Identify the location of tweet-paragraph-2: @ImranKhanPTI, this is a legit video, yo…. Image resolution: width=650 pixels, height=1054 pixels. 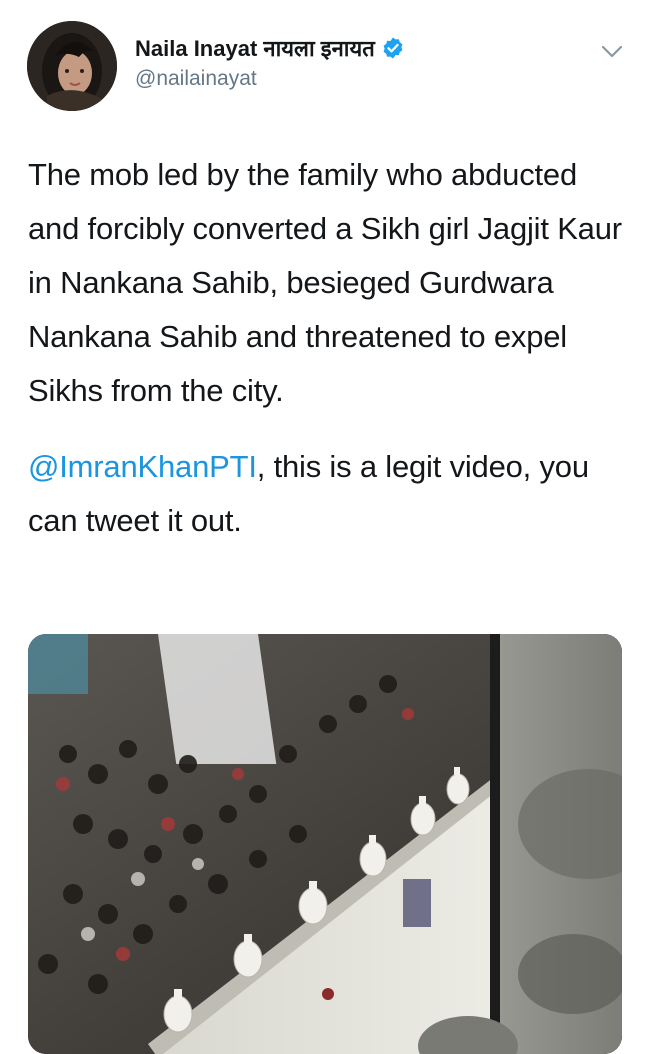
(328, 494).